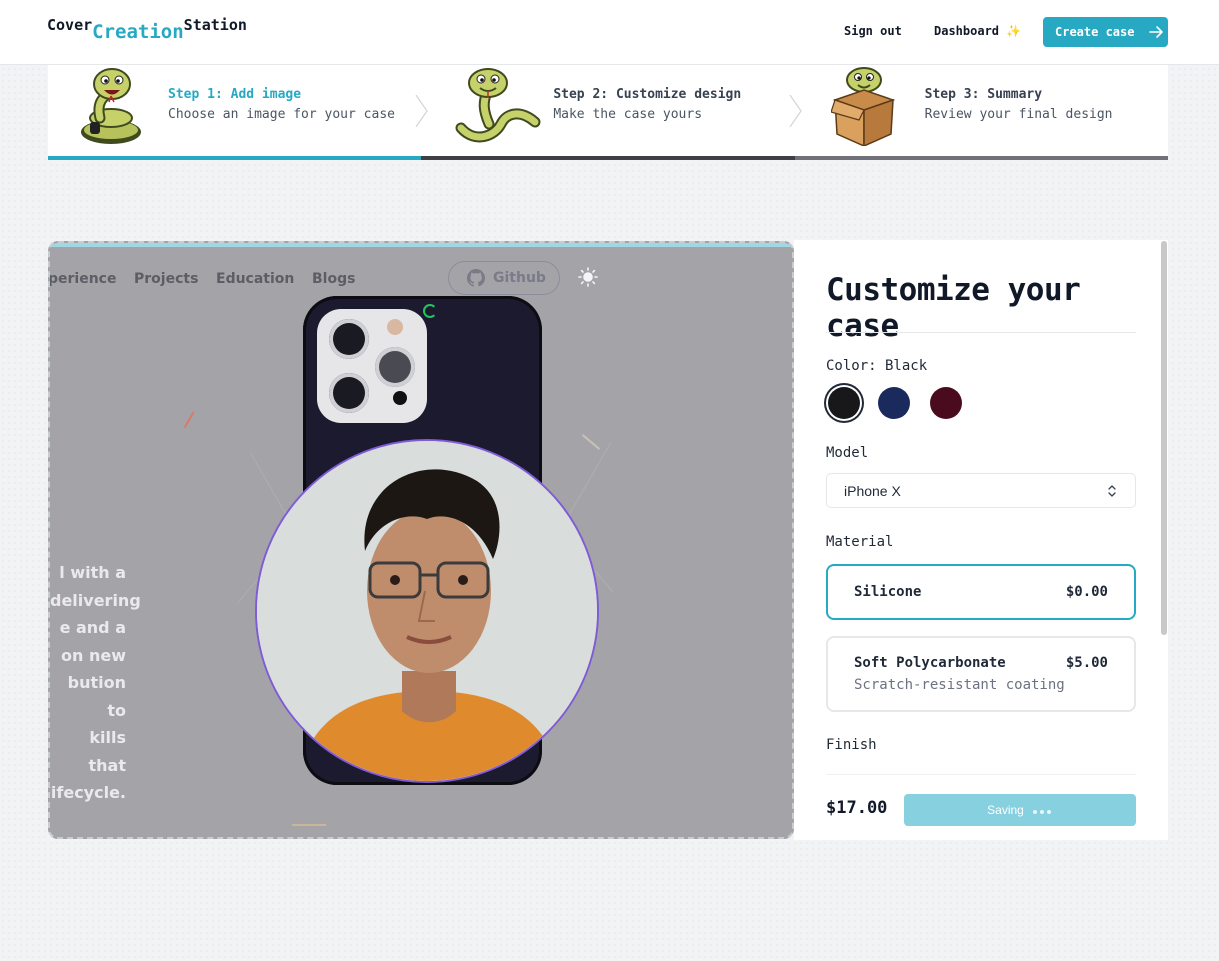 The height and width of the screenshot is (961, 1219). I want to click on create-case-label: Create case, so click(1095, 32).